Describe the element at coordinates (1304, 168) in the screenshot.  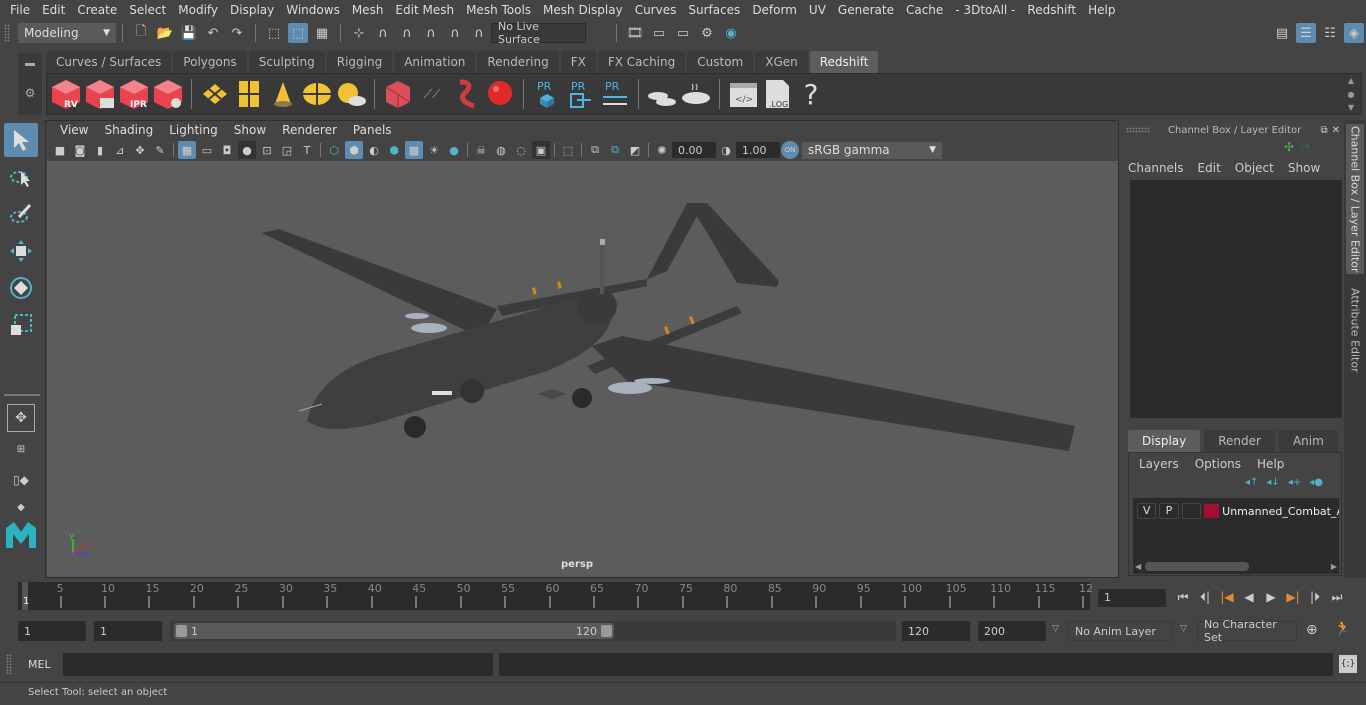
I see `show-menu: Show` at that location.